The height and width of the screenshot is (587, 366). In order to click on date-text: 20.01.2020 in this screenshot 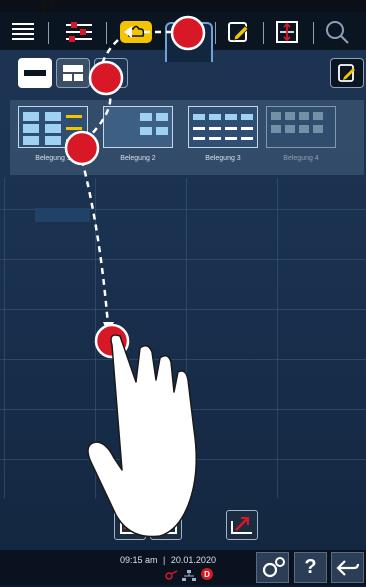, I will do `click(193, 560)`.